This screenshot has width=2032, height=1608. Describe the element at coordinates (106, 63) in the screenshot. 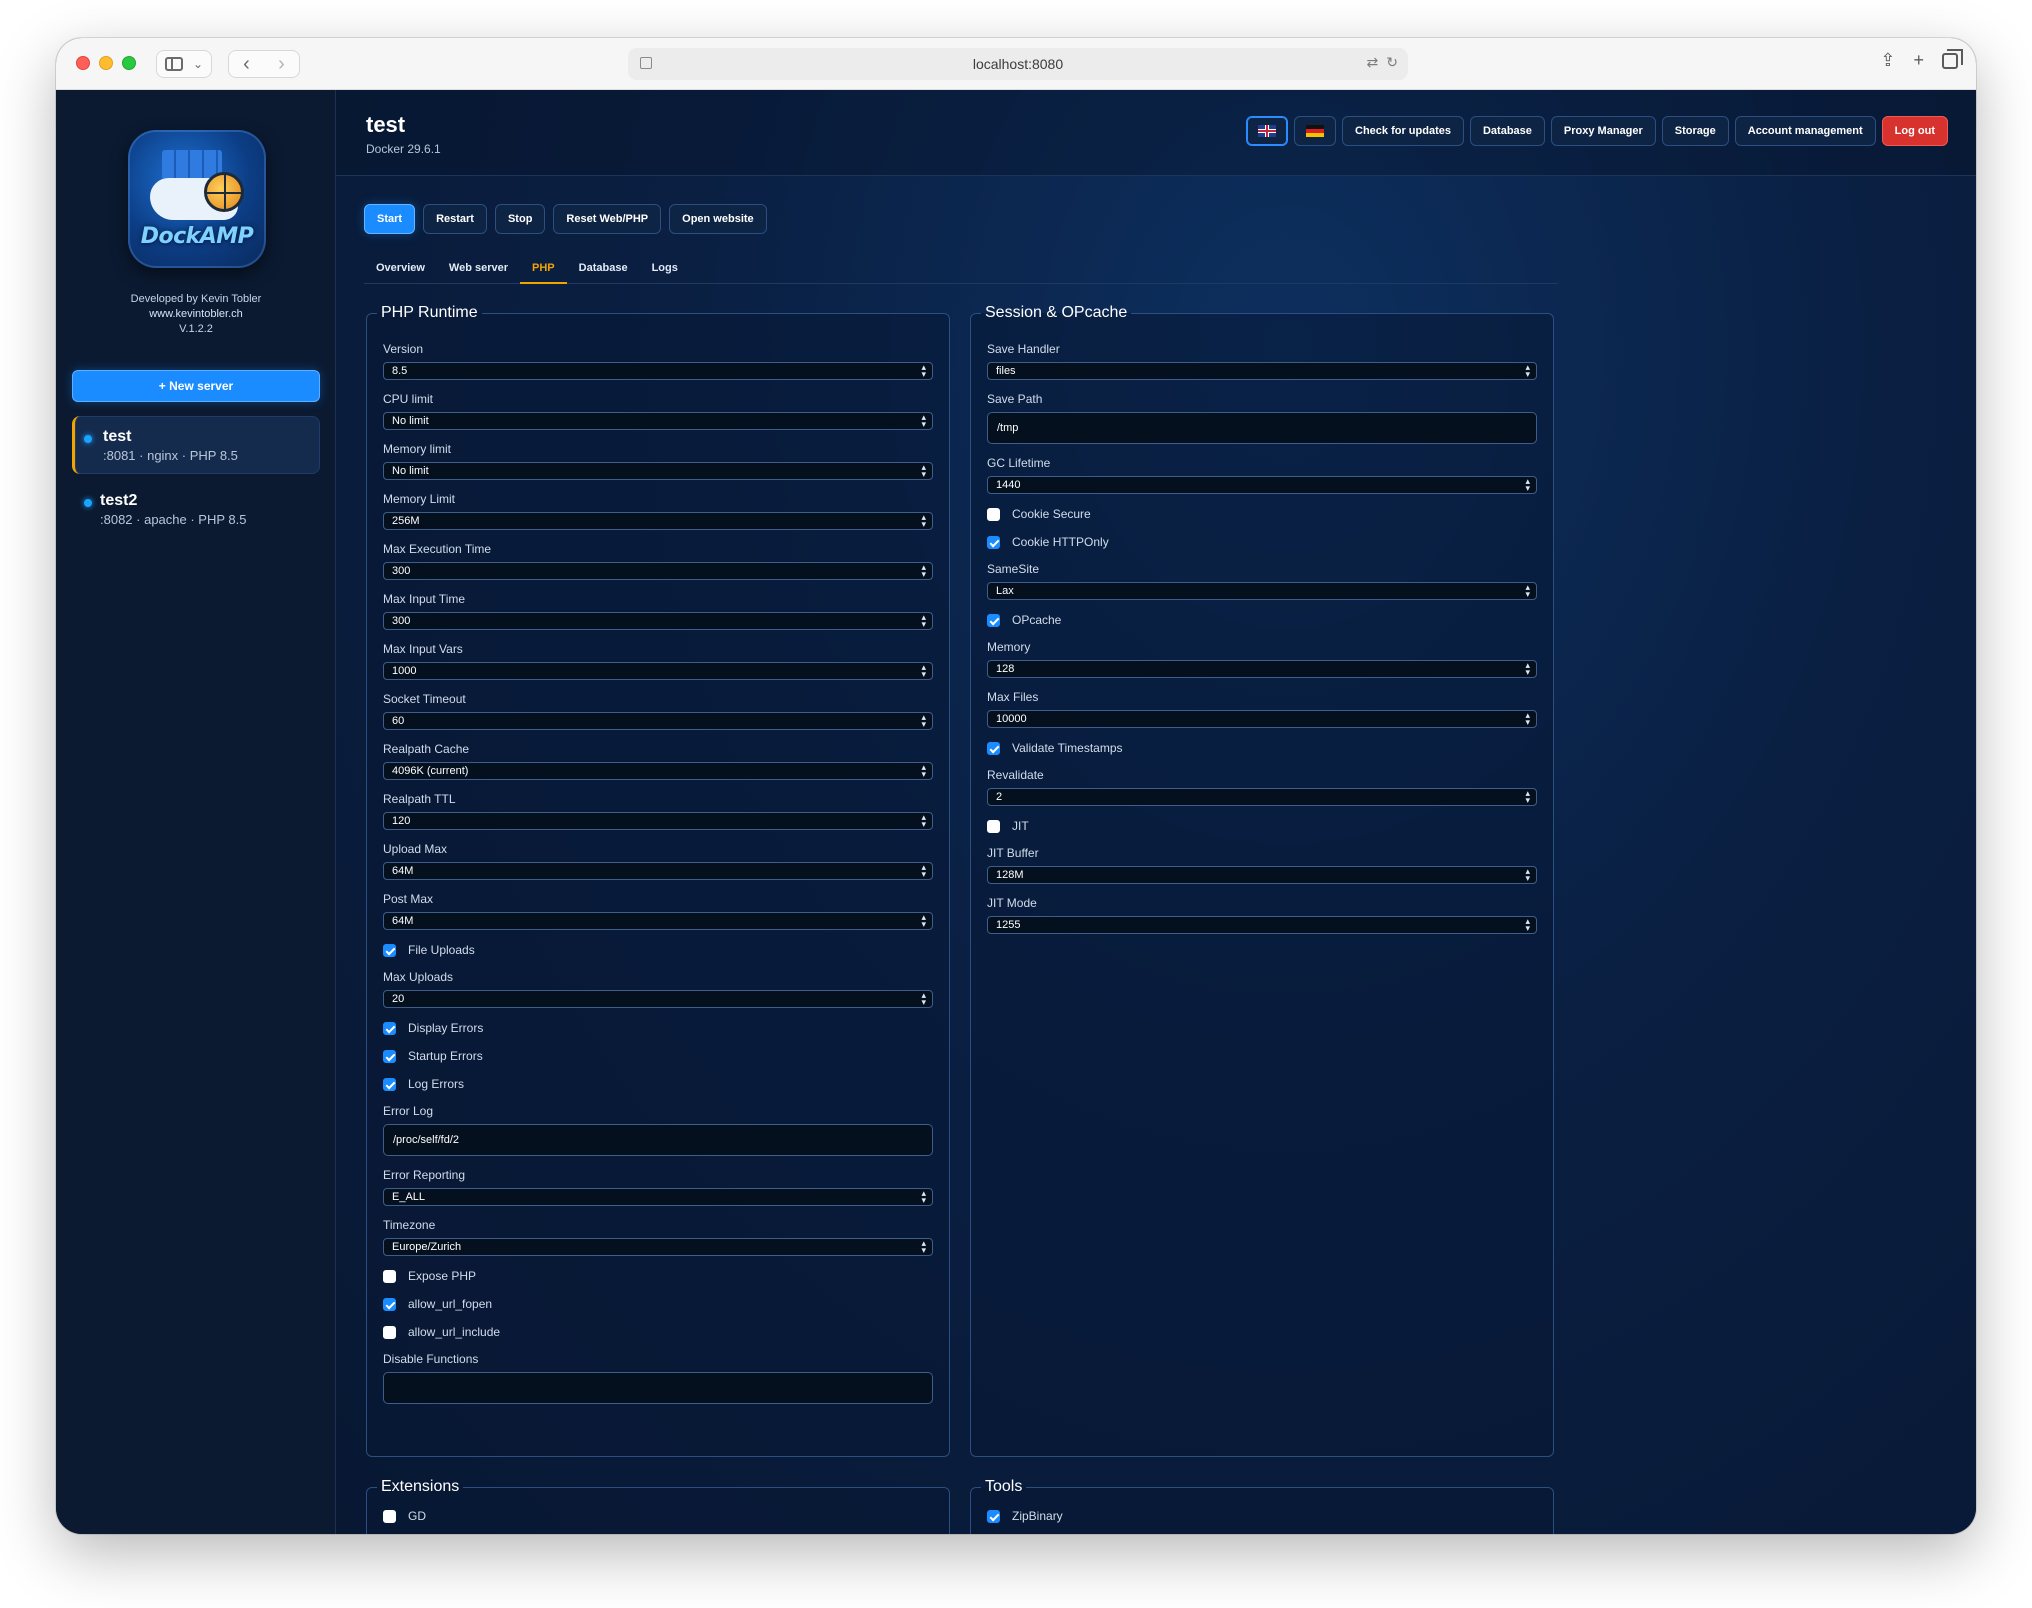

I see `minimize-window-button` at that location.